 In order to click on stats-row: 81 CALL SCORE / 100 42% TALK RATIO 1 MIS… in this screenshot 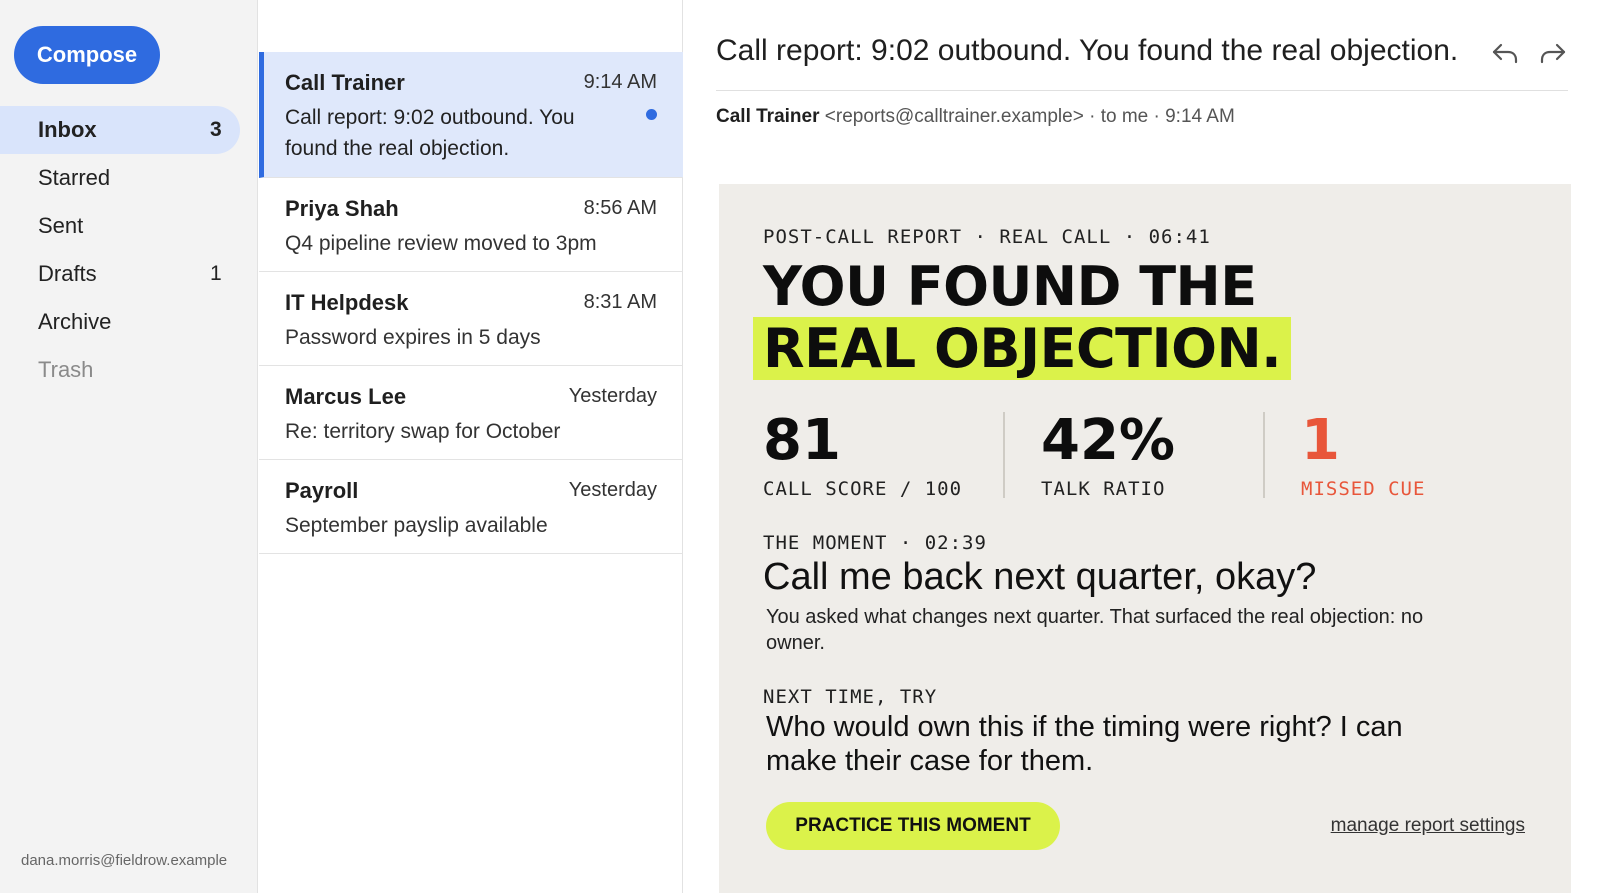, I will do `click(1143, 454)`.